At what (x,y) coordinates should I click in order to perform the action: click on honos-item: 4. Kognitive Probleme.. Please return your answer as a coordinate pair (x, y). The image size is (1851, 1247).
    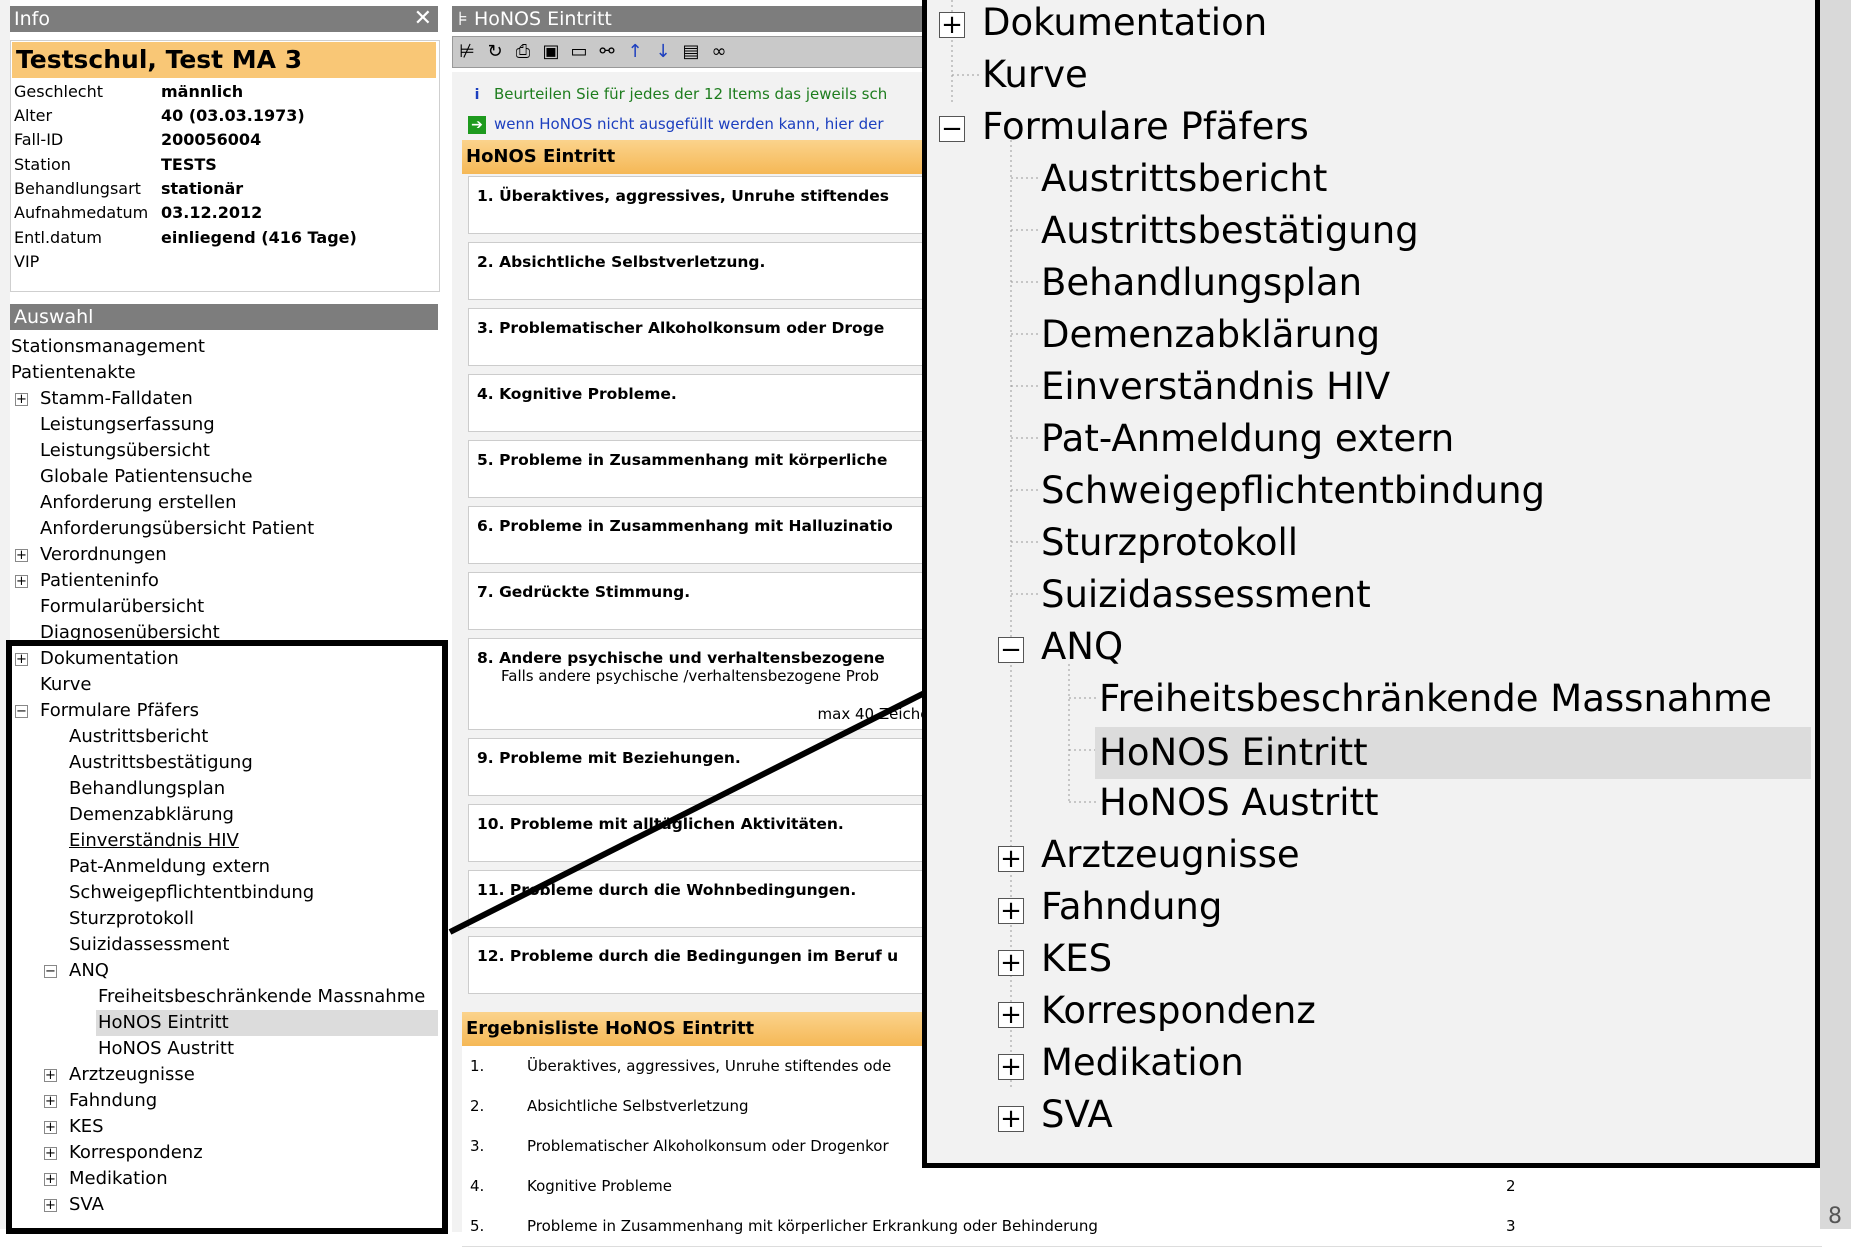
    Looking at the image, I should click on (711, 403).